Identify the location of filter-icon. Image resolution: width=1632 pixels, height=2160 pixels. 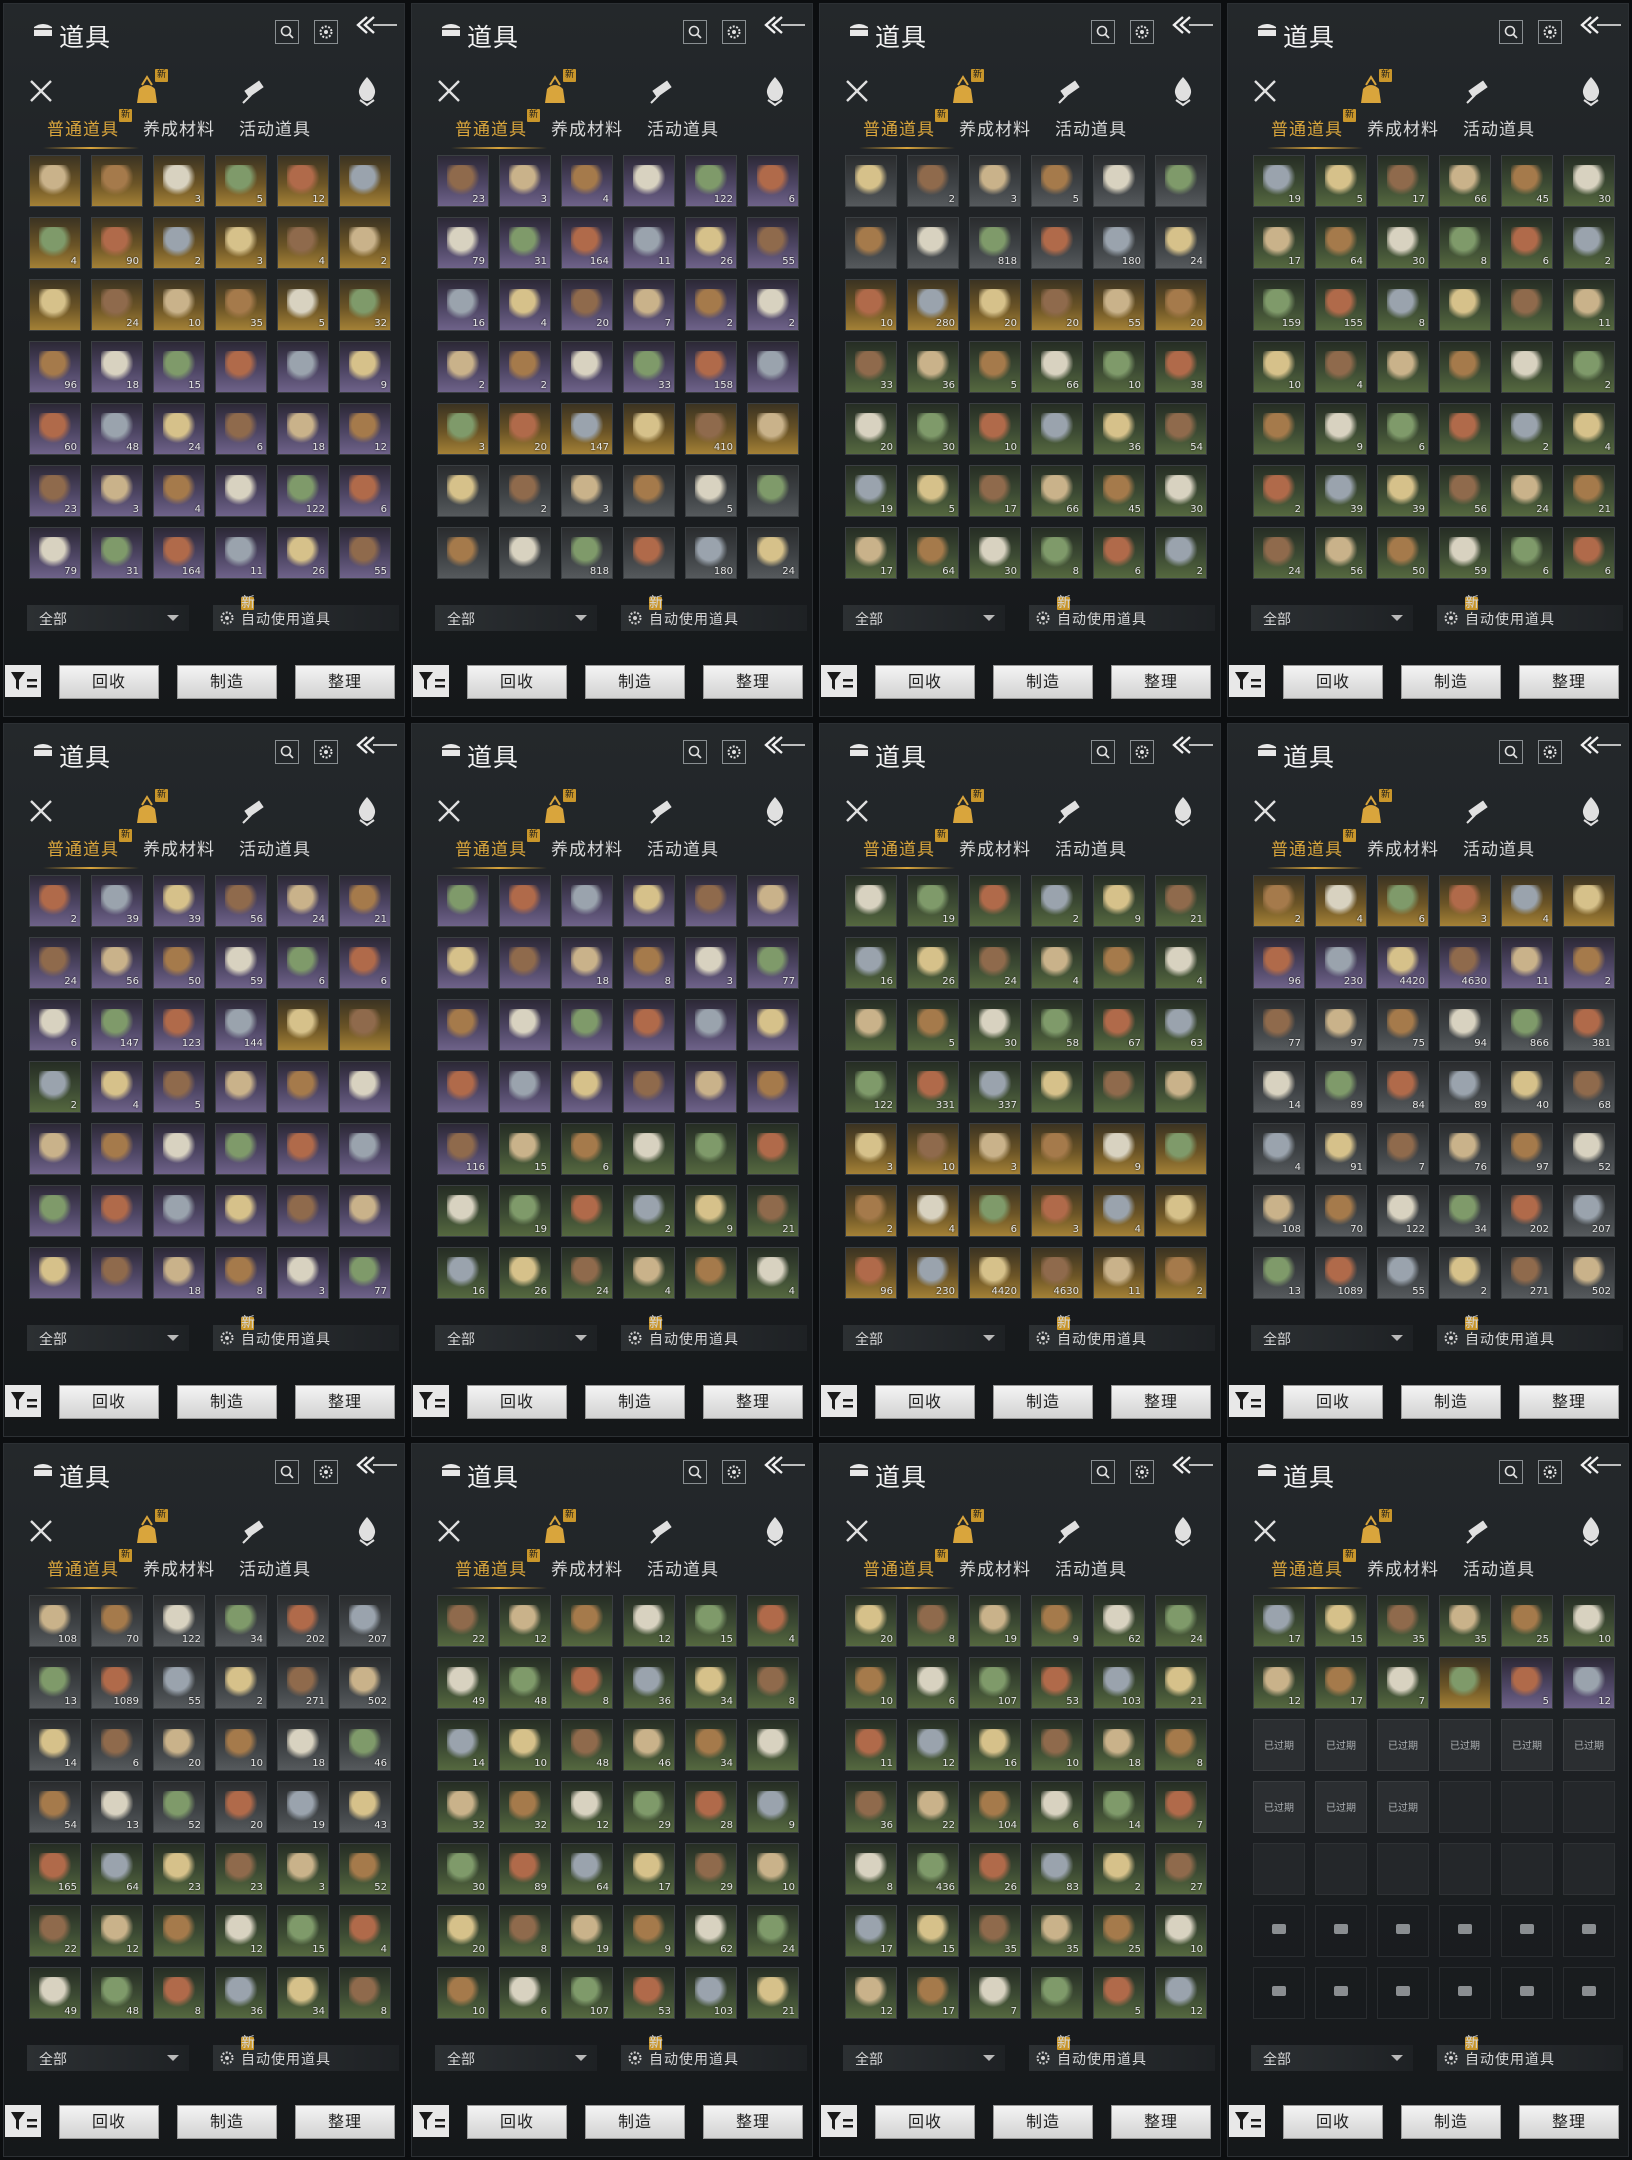
(1247, 2121).